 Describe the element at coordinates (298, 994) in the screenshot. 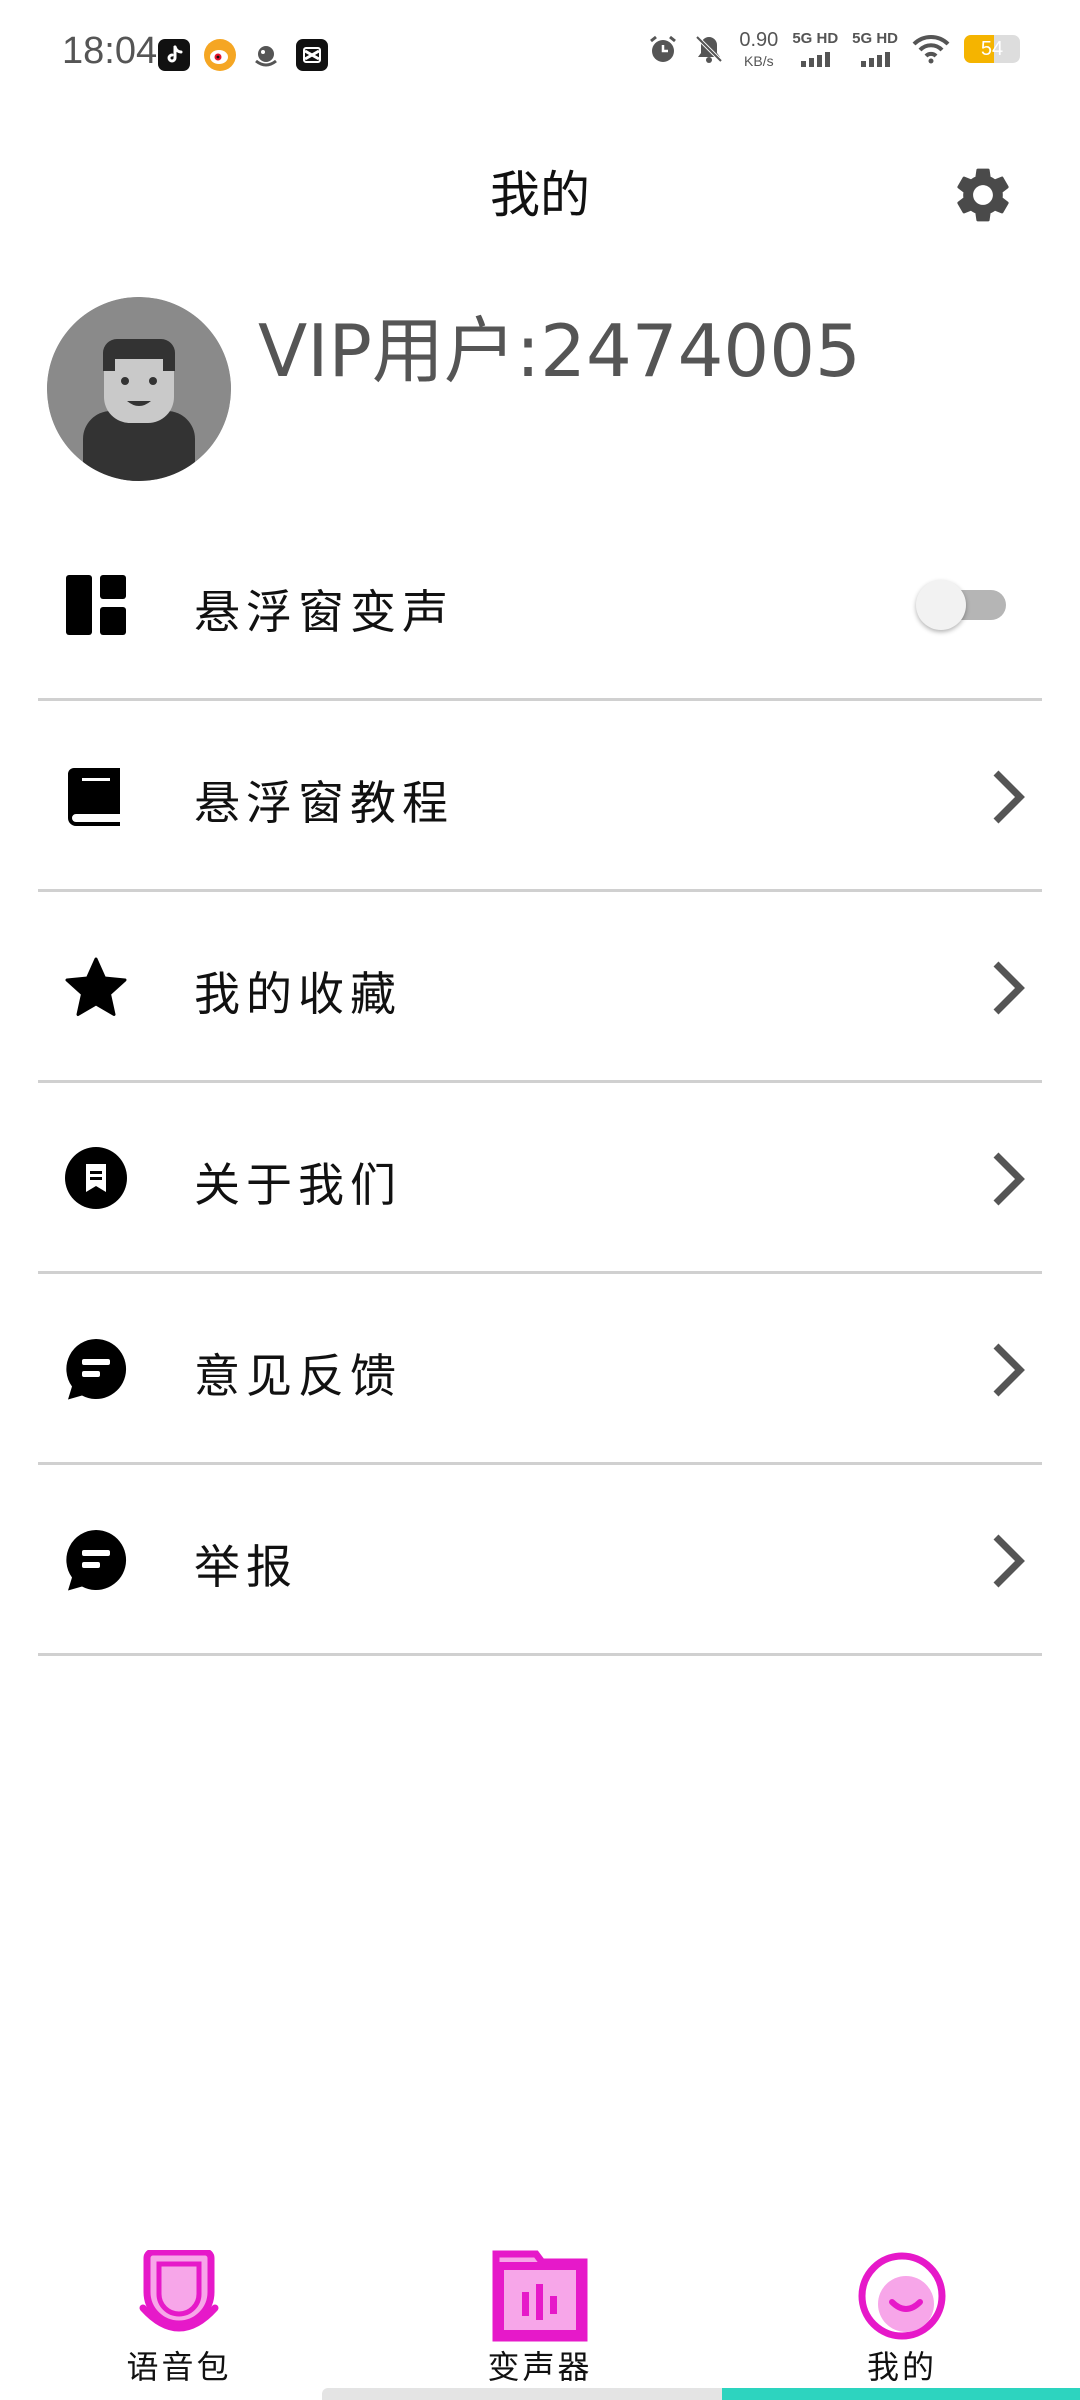

I see `menu-item-label: 我的收藏` at that location.